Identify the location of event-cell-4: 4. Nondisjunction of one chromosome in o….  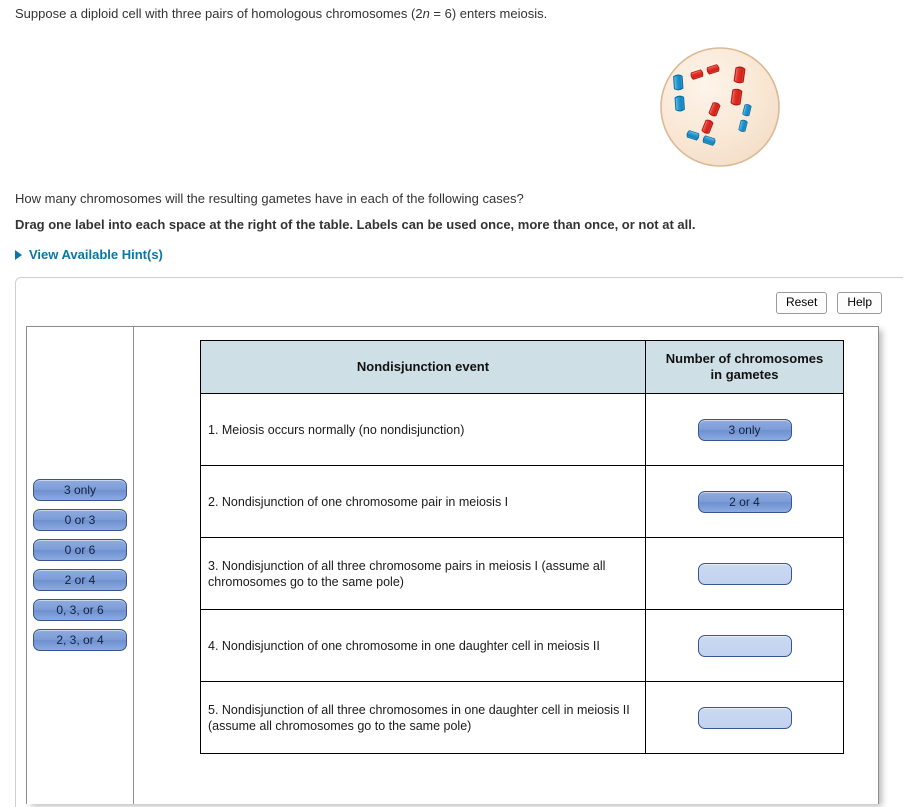
(423, 645).